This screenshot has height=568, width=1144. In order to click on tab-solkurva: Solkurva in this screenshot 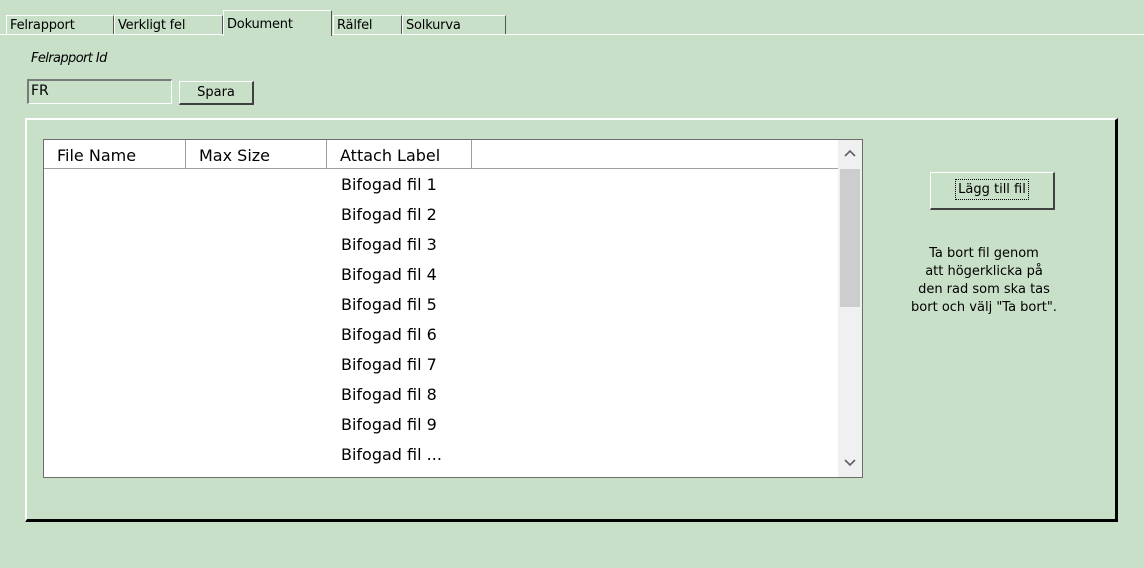, I will do `click(454, 24)`.